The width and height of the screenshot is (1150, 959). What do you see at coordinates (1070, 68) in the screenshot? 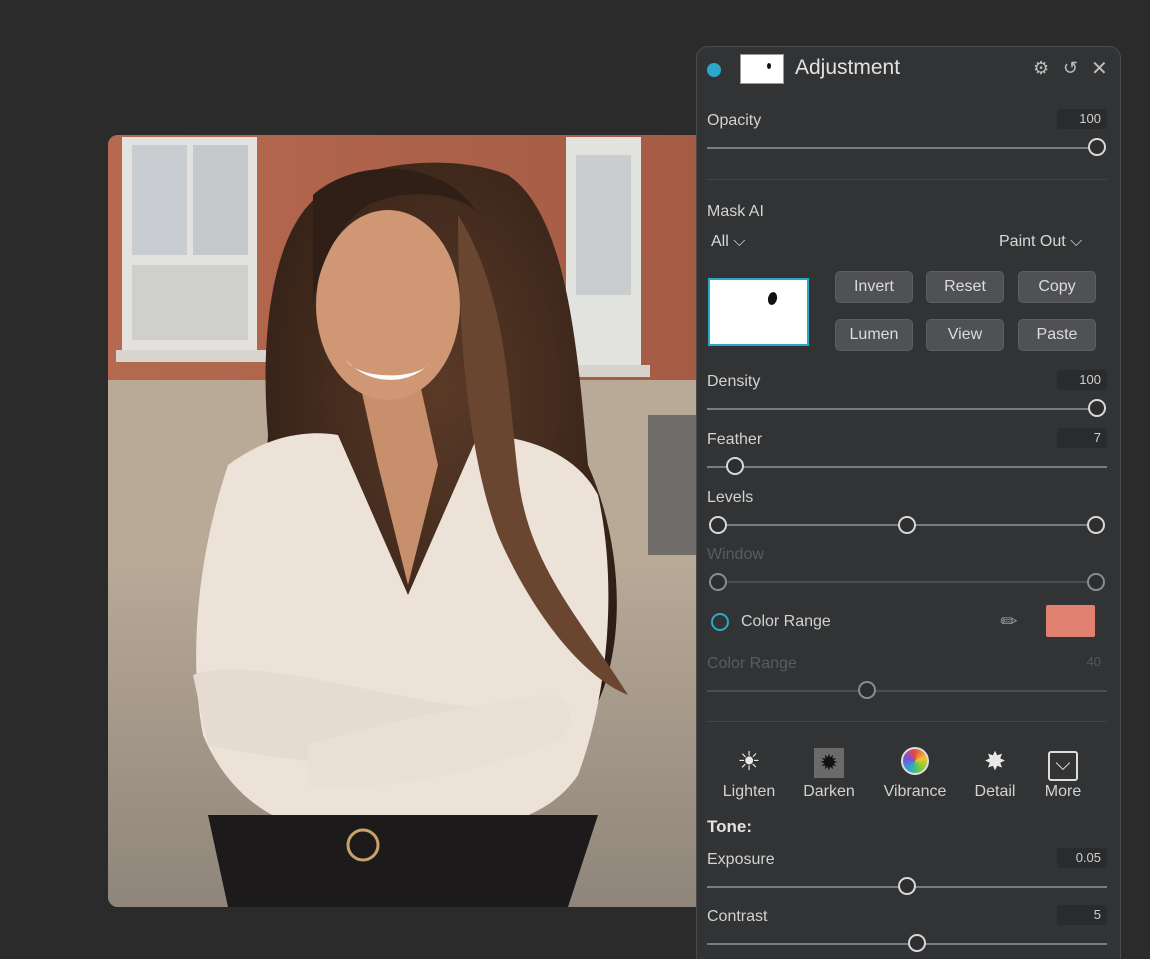
I see `undo-icon: ↺` at bounding box center [1070, 68].